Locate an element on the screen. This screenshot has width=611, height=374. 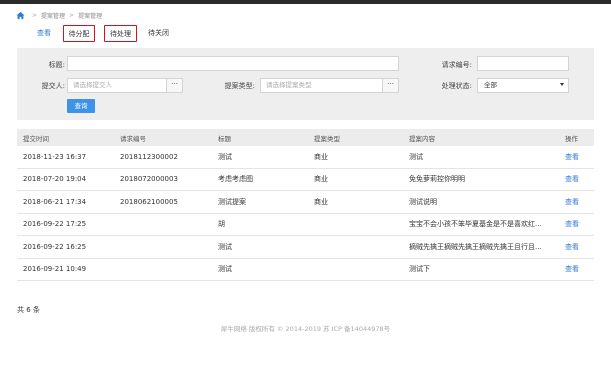
title-input is located at coordinates (233, 63).